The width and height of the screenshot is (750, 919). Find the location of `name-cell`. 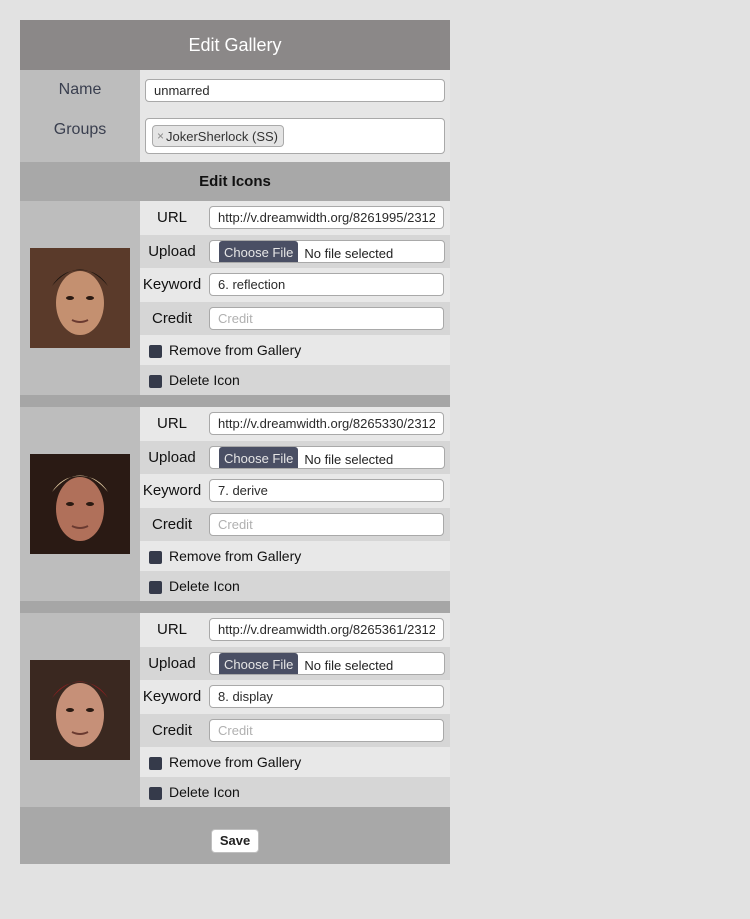

name-cell is located at coordinates (295, 90).